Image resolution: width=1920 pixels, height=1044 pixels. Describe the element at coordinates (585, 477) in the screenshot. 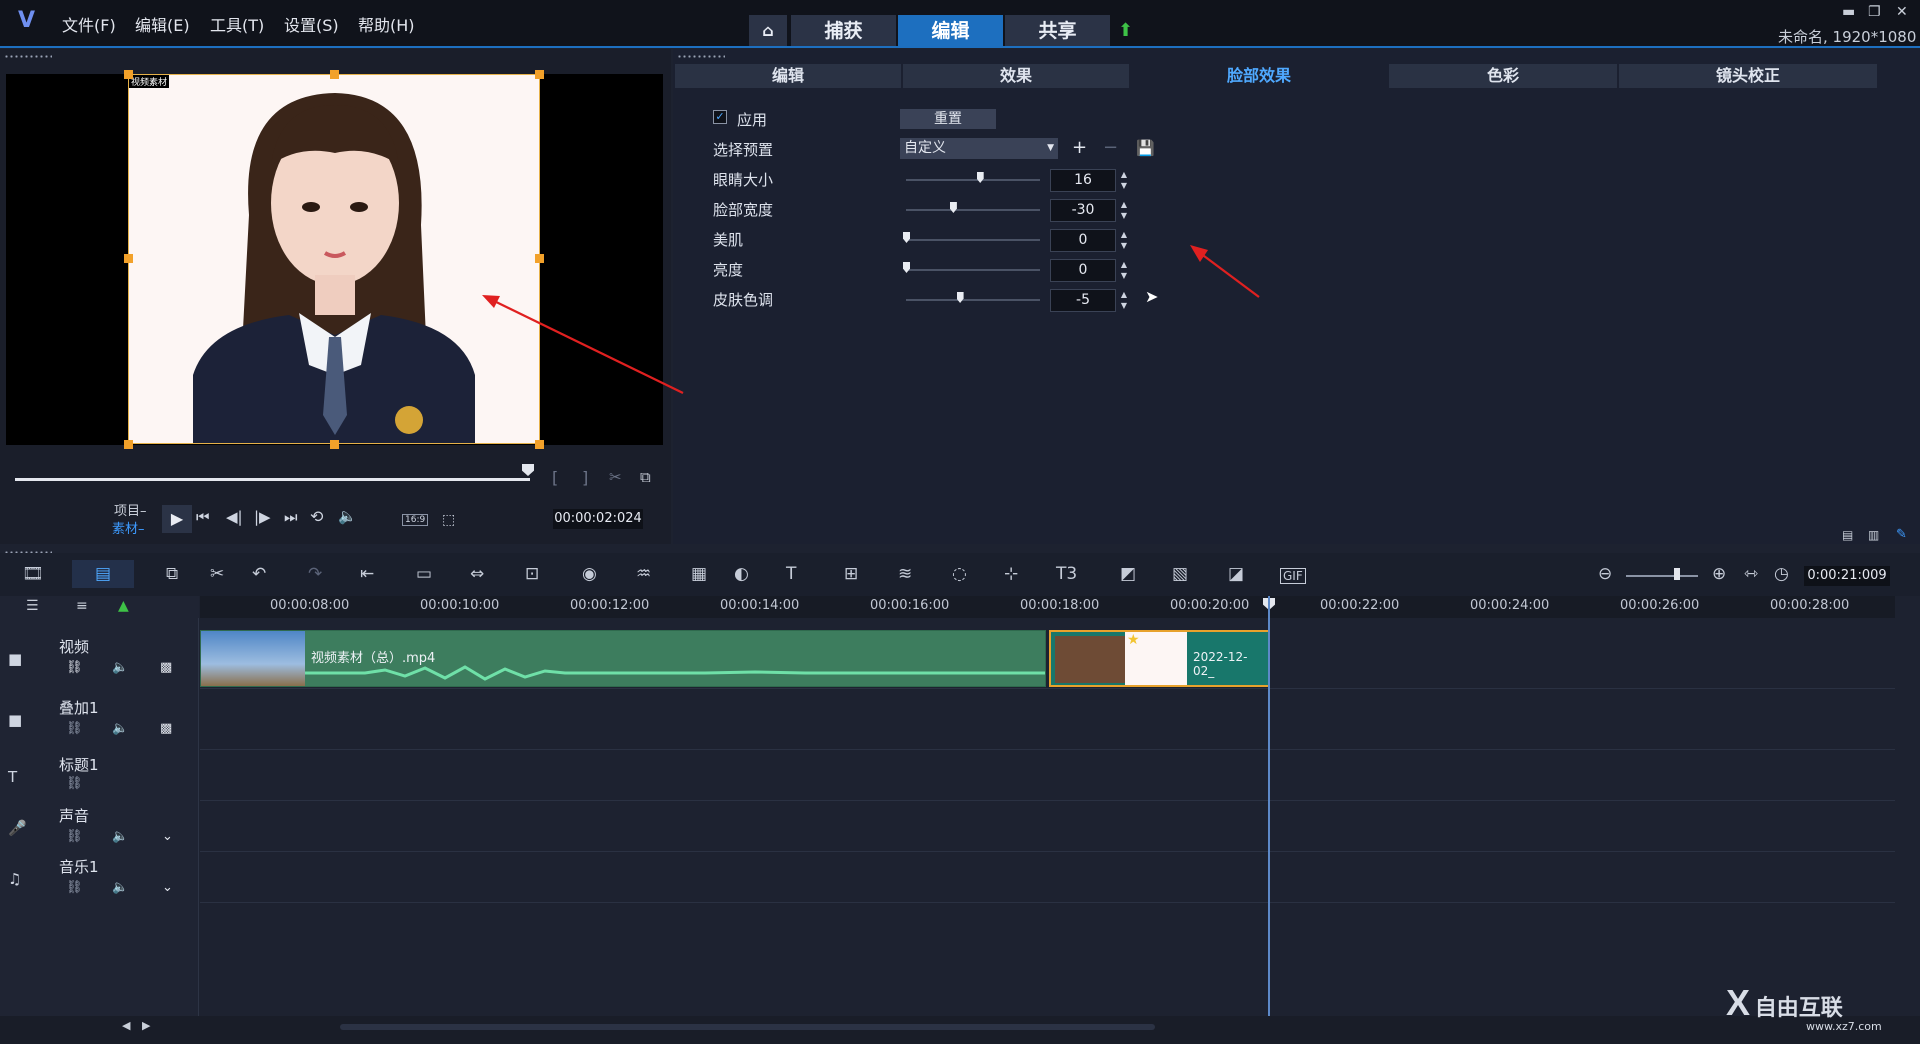

I see `mark-out-icon: ]` at that location.